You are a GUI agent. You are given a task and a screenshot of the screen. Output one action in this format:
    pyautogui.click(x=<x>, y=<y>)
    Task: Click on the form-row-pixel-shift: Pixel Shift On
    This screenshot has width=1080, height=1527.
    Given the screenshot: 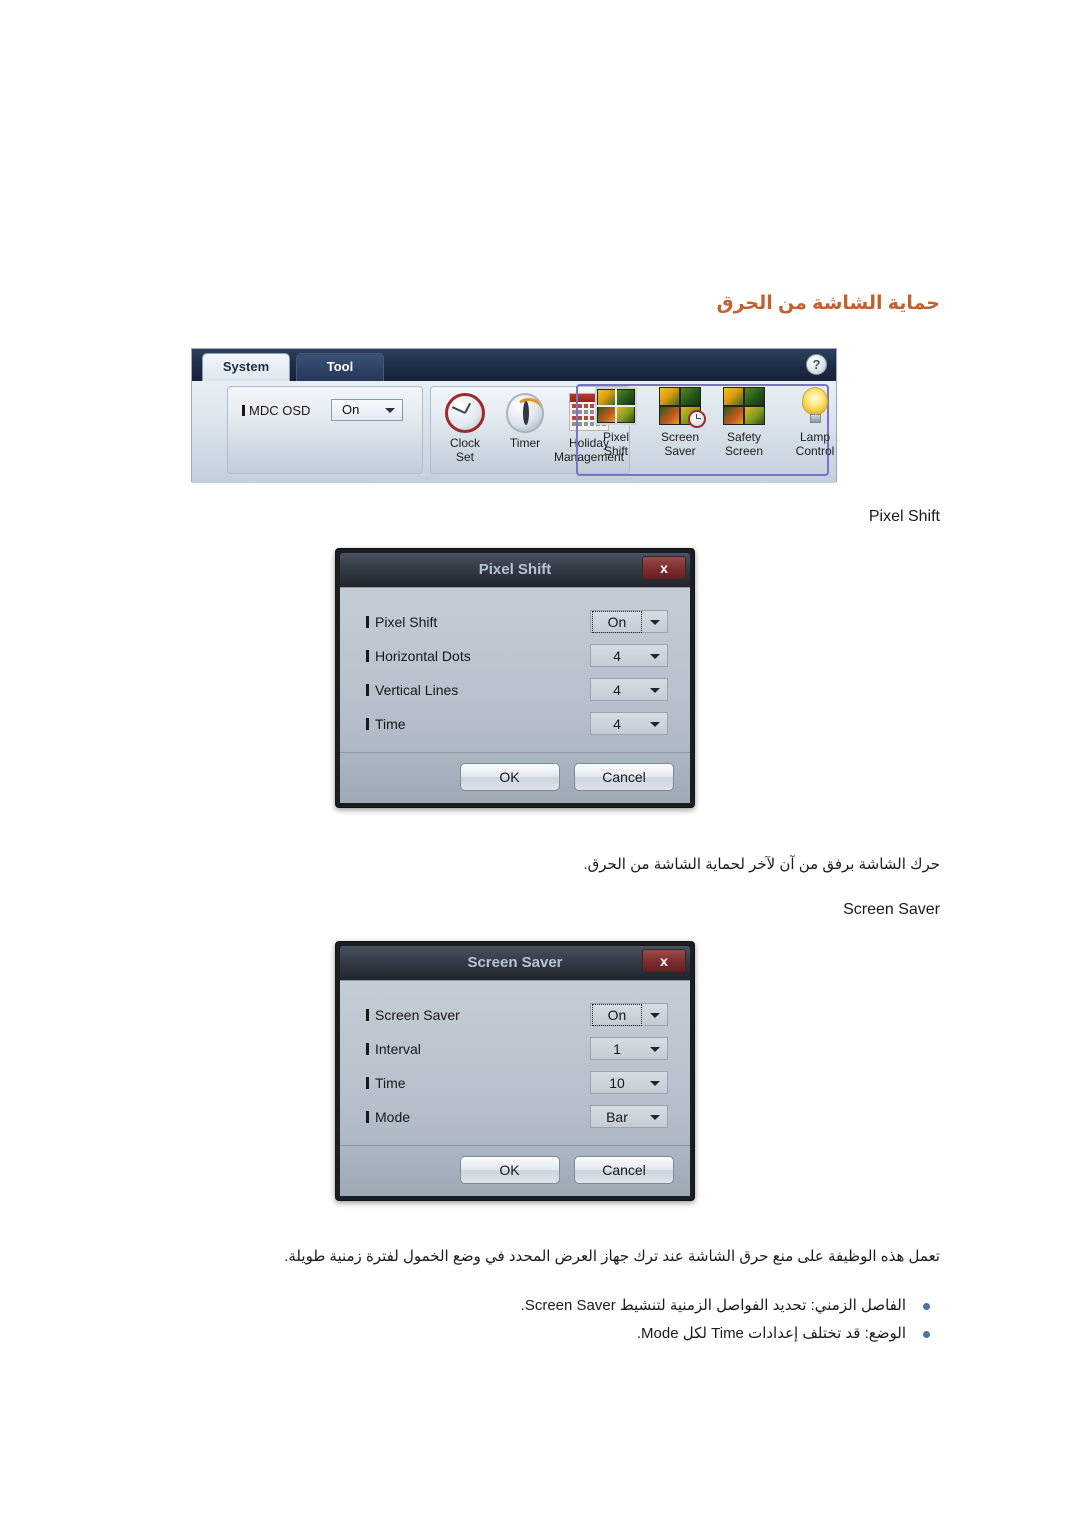 What is the action you would take?
    pyautogui.click(x=515, y=627)
    